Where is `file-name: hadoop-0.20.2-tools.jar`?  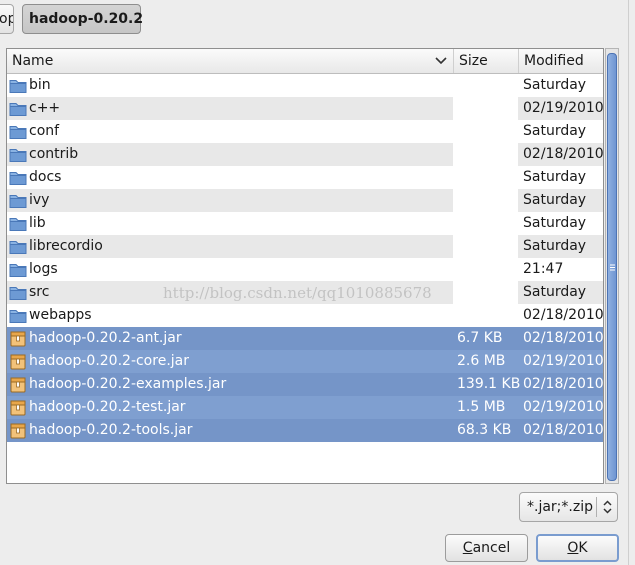
file-name: hadoop-0.20.2-tools.jar is located at coordinates (111, 430).